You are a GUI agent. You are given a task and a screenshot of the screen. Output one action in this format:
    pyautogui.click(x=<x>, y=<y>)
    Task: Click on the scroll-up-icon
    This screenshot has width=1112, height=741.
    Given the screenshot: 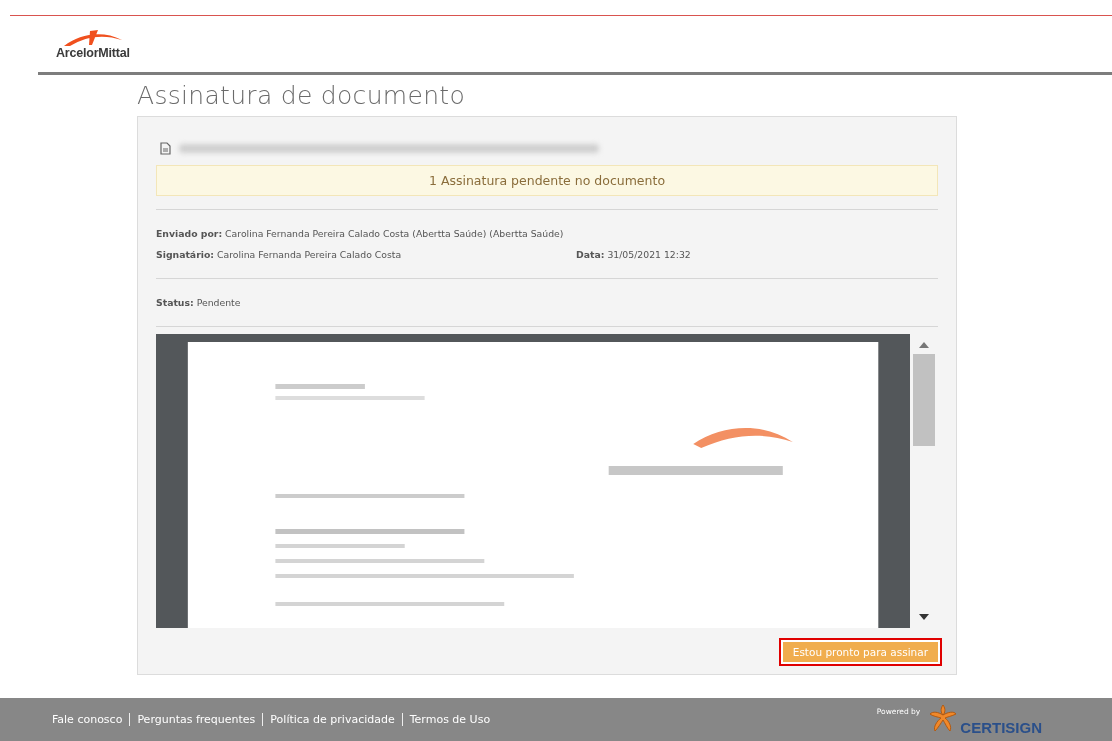 What is the action you would take?
    pyautogui.click(x=924, y=345)
    